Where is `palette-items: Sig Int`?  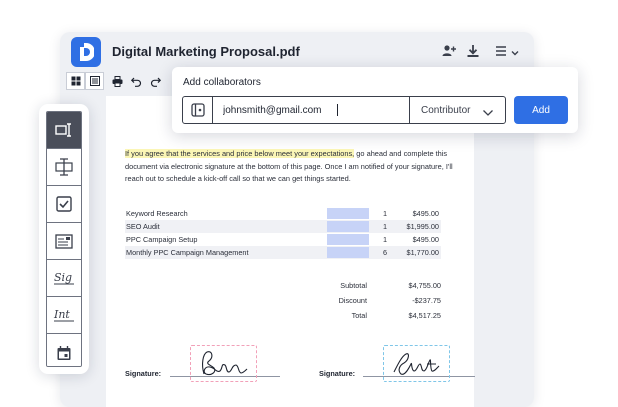 palette-items: Sig Int is located at coordinates (64, 239).